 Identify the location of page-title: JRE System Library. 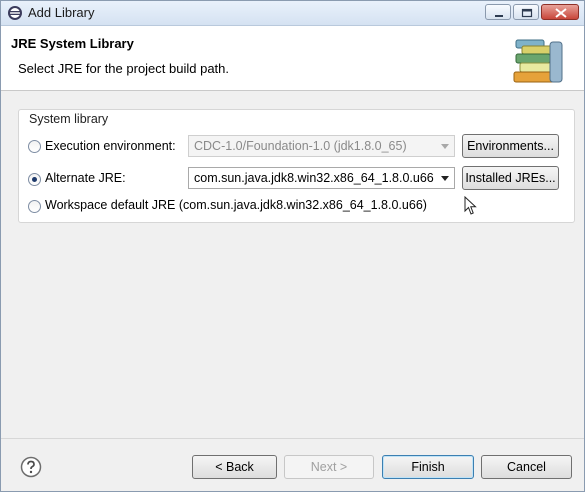
(72, 43).